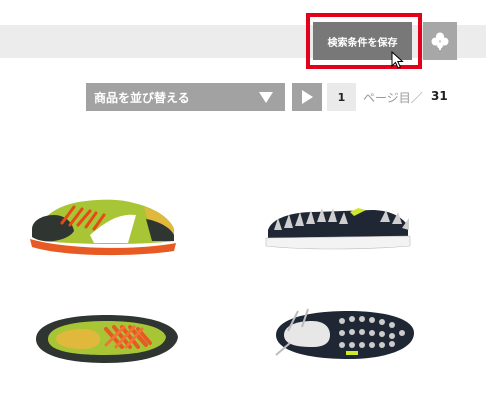 The width and height of the screenshot is (486, 405). Describe the element at coordinates (344, 334) in the screenshot. I see `product-image-studded-slip-on-top` at that location.